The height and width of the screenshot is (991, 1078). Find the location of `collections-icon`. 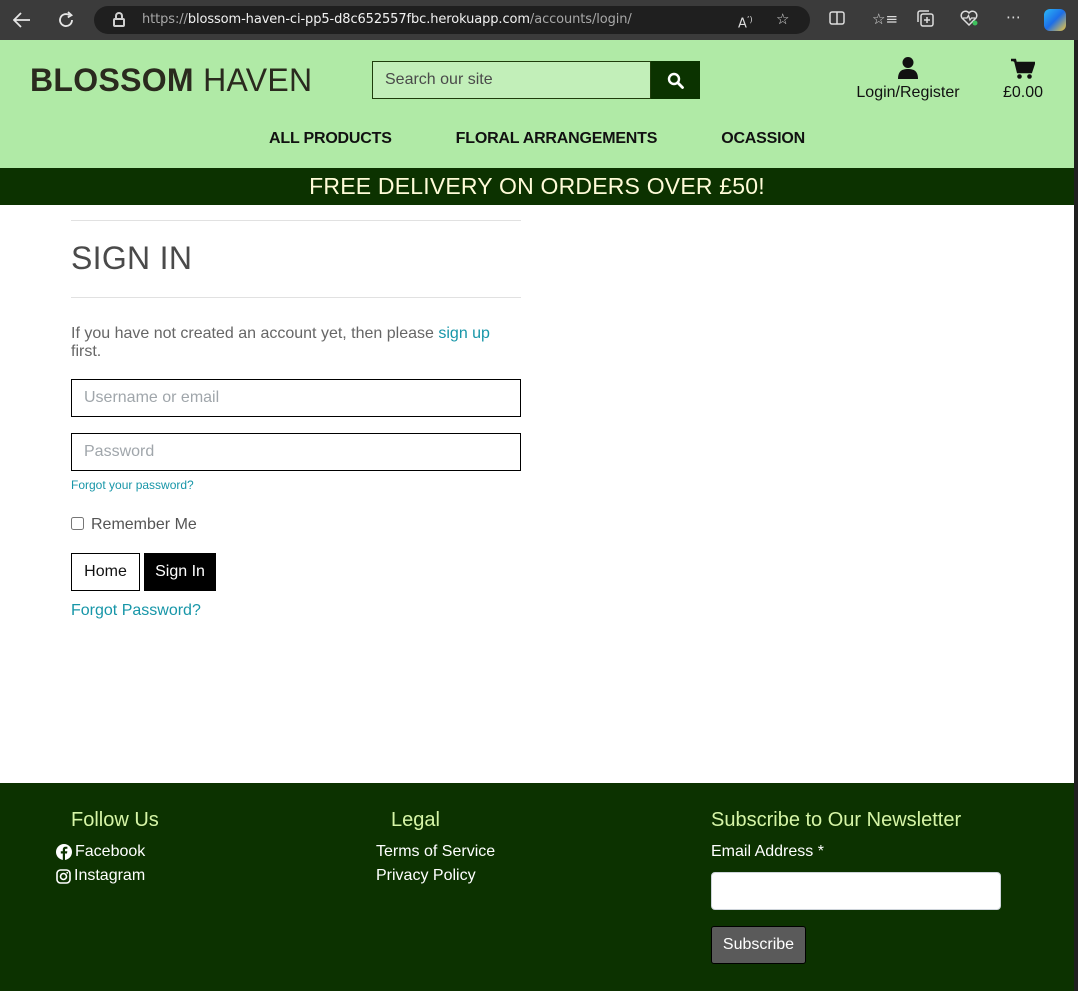

collections-icon is located at coordinates (925, 21).